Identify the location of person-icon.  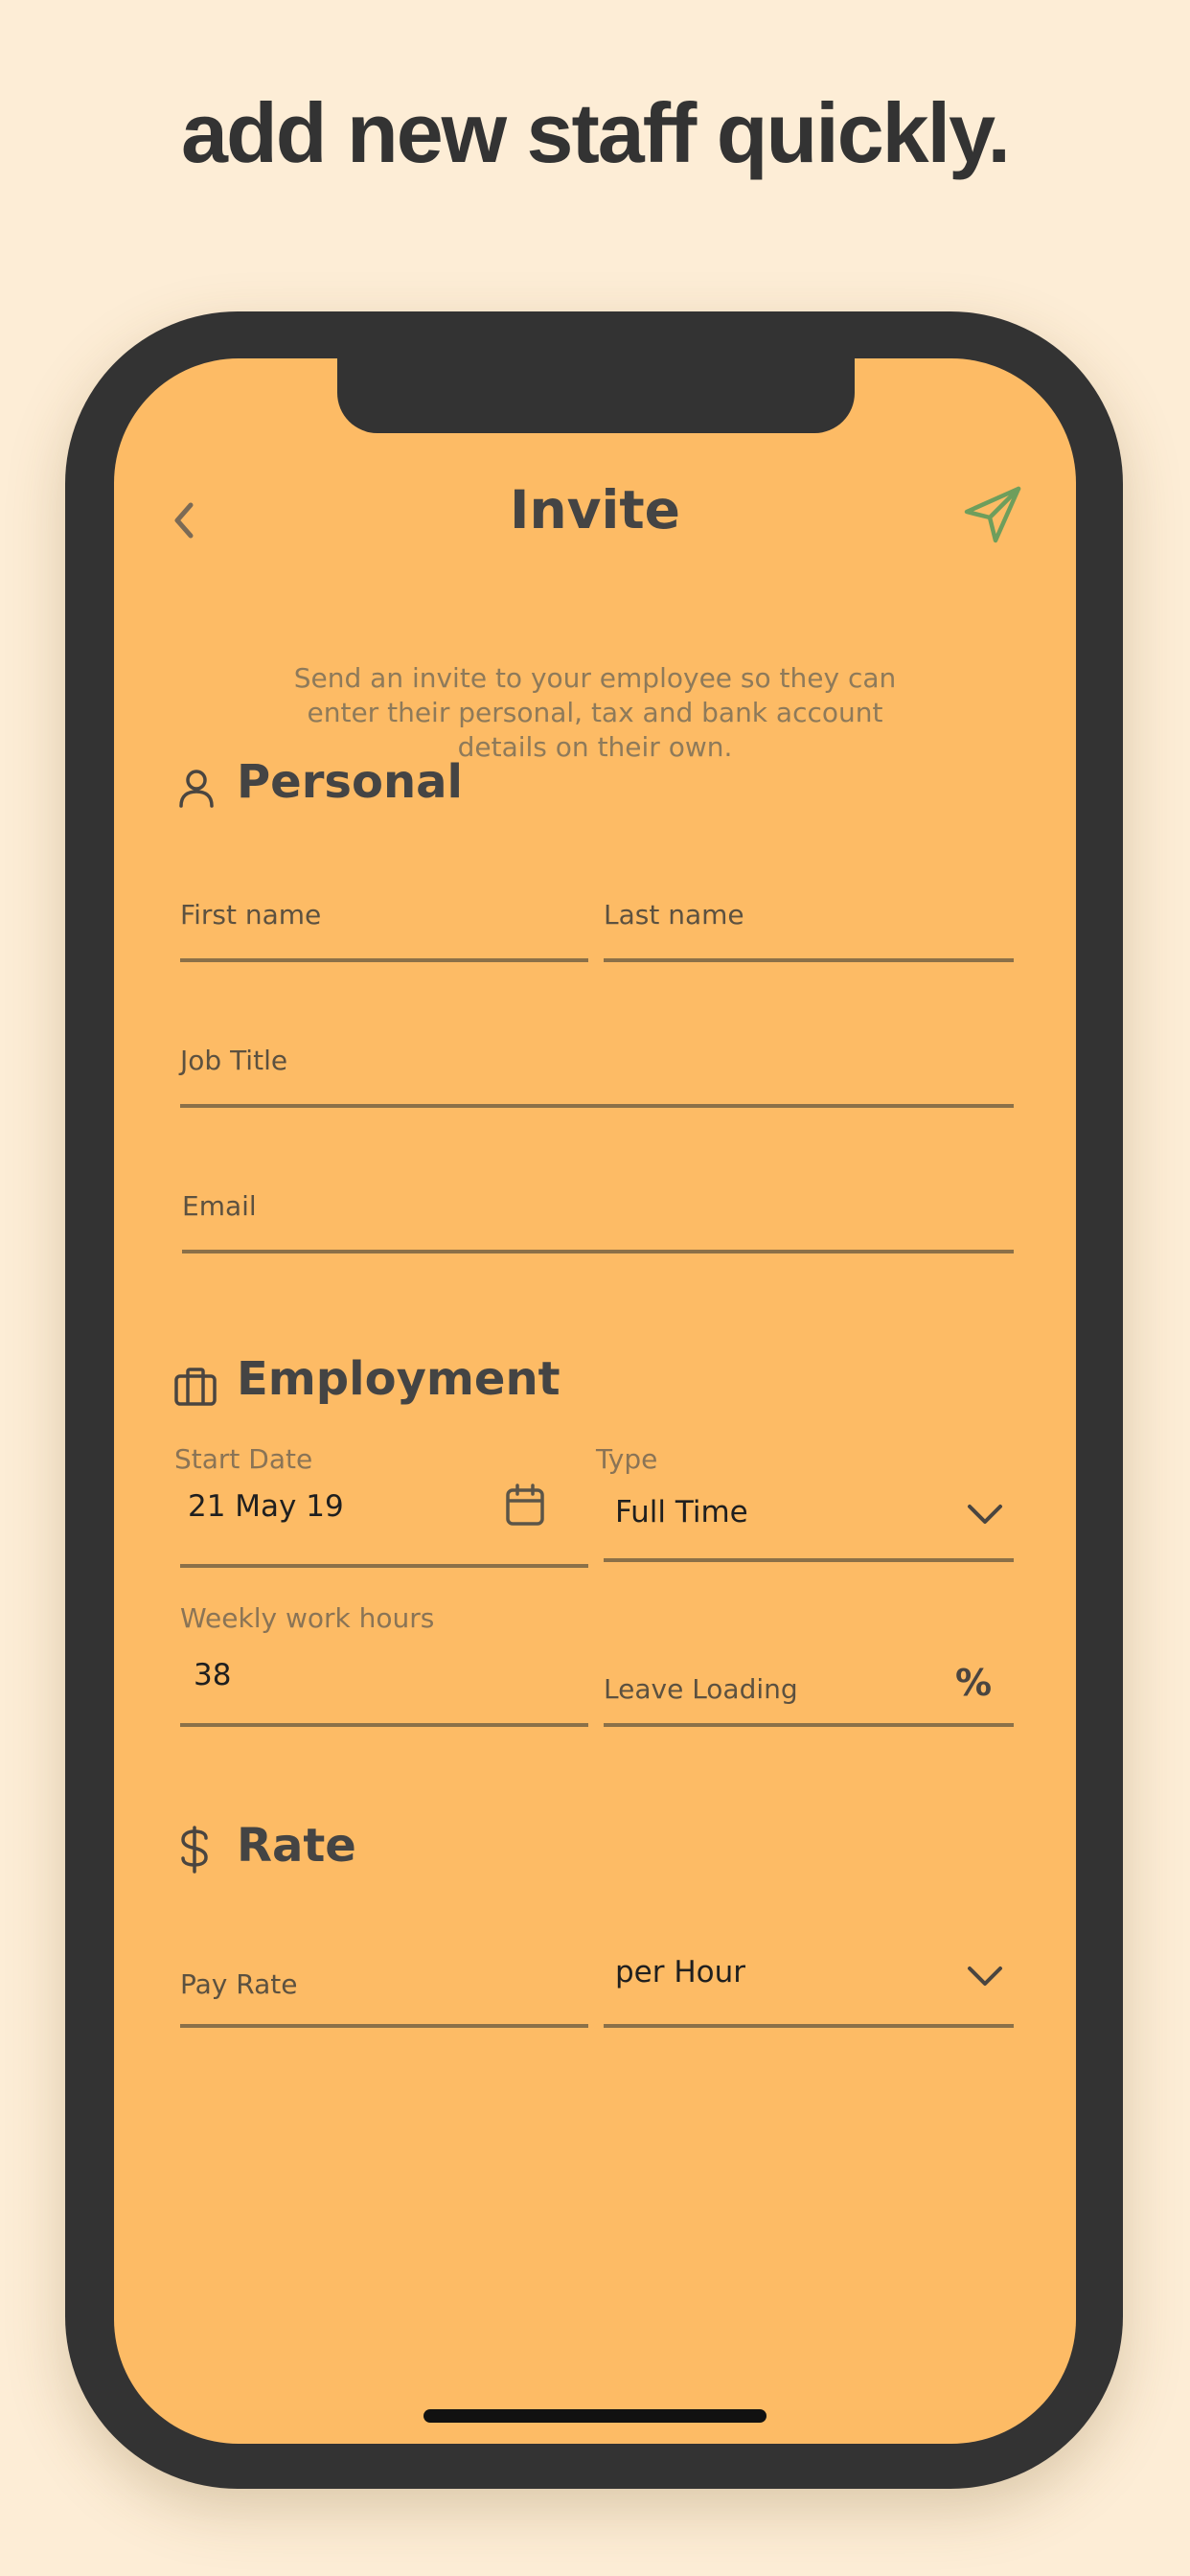
(197, 789).